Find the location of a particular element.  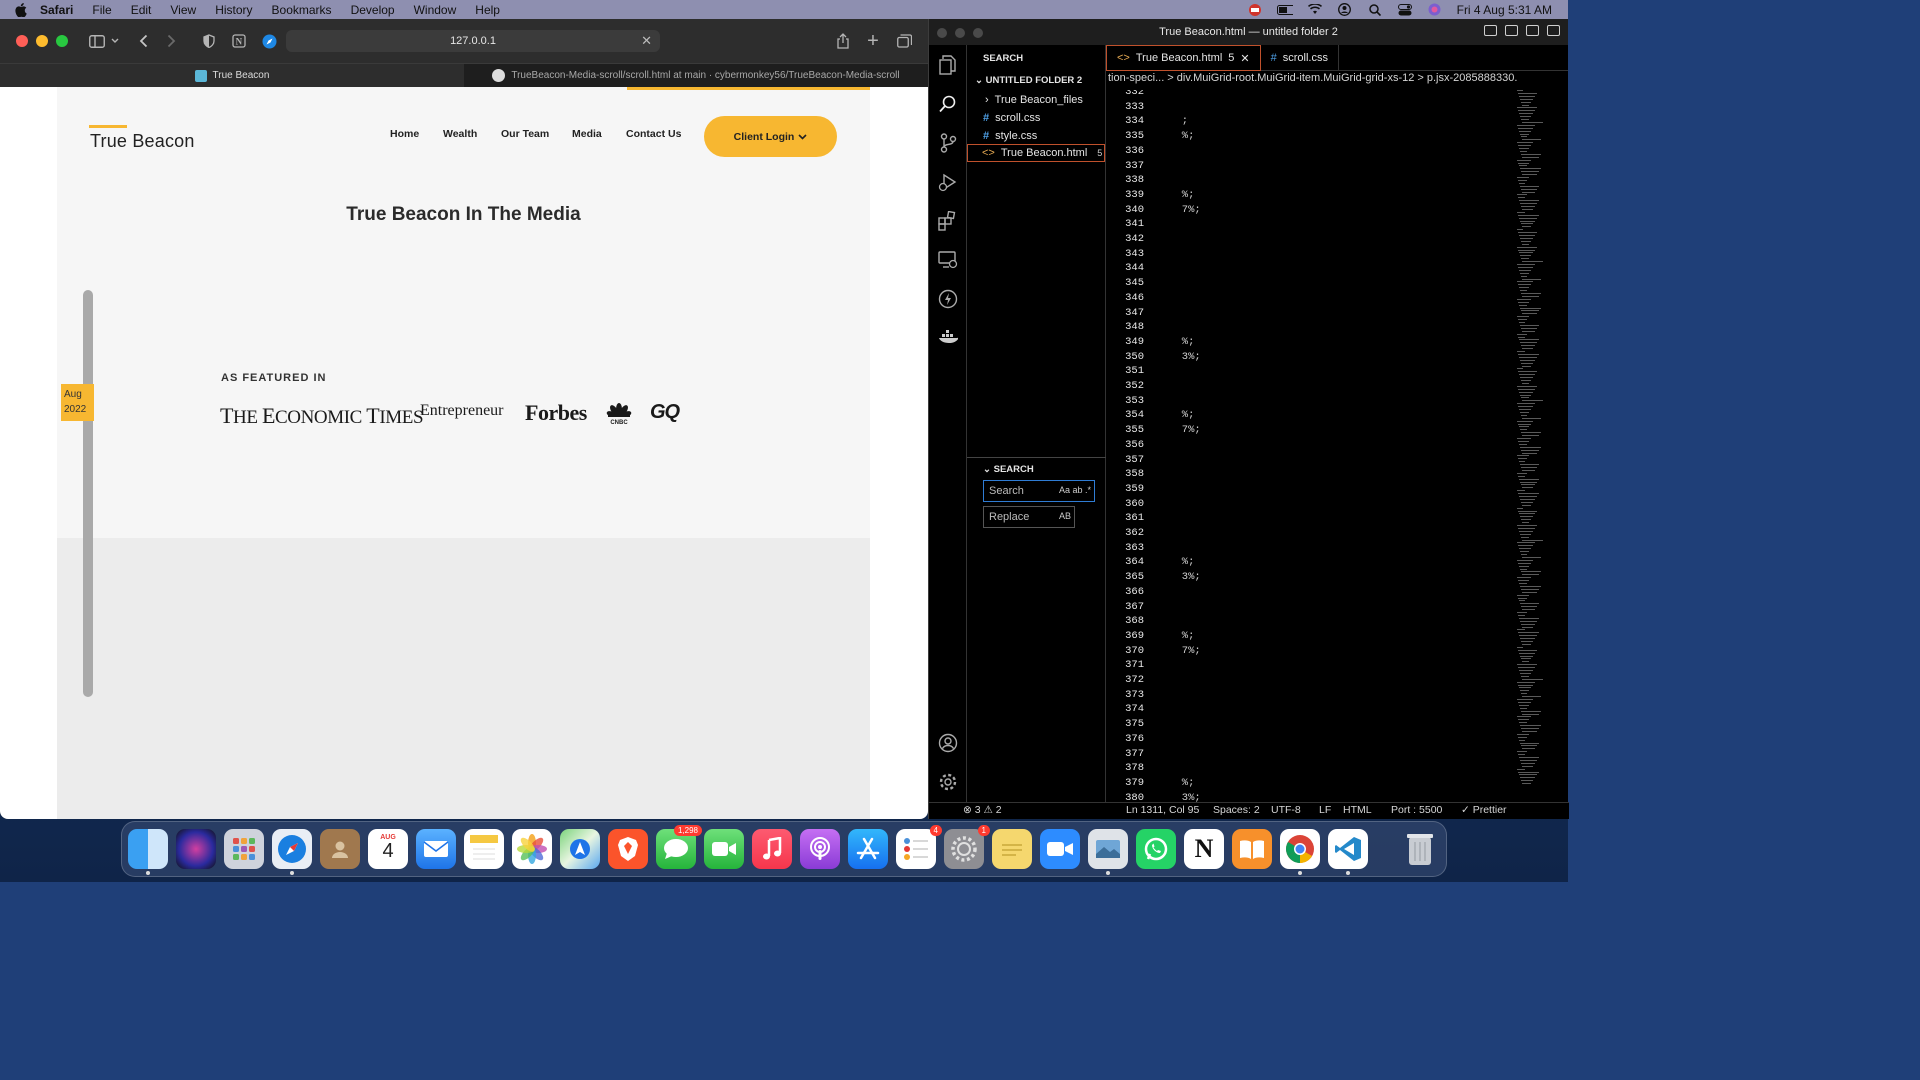

notion-extension-icon: N is located at coordinates (239, 41).